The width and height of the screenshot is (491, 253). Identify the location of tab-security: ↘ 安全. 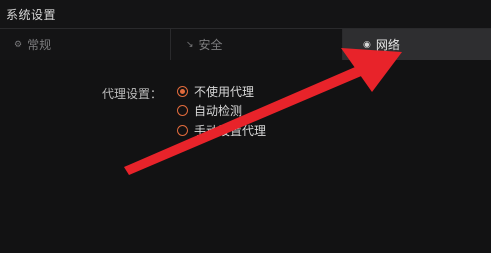
(257, 44).